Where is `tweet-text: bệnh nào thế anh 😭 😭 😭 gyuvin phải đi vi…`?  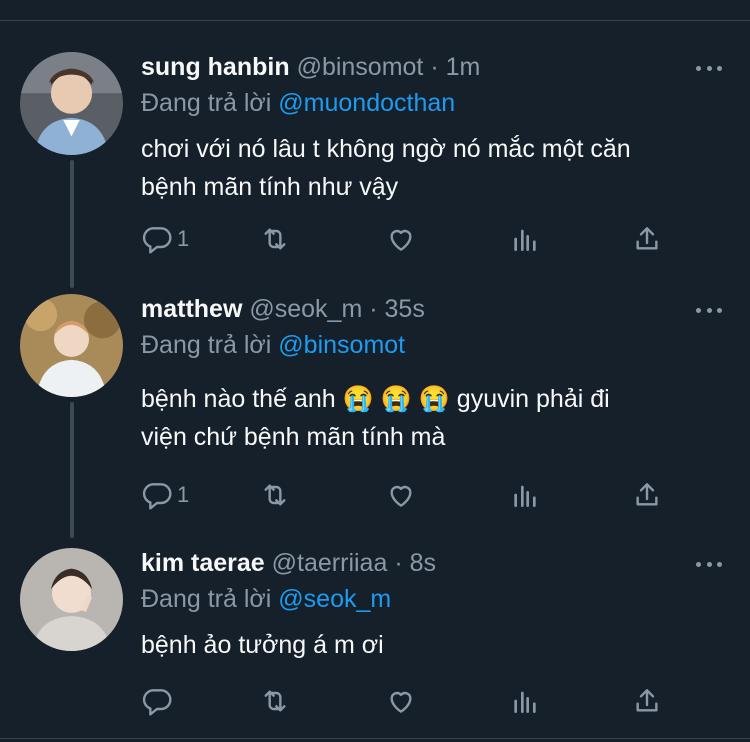
tweet-text: bệnh nào thế anh 😭 😭 😭 gyuvin phải đi vi… is located at coordinates (441, 418).